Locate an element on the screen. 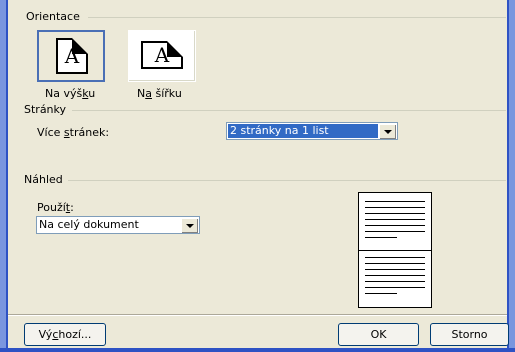 The image size is (515, 352). landscape-page-icon: A is located at coordinates (162, 55).